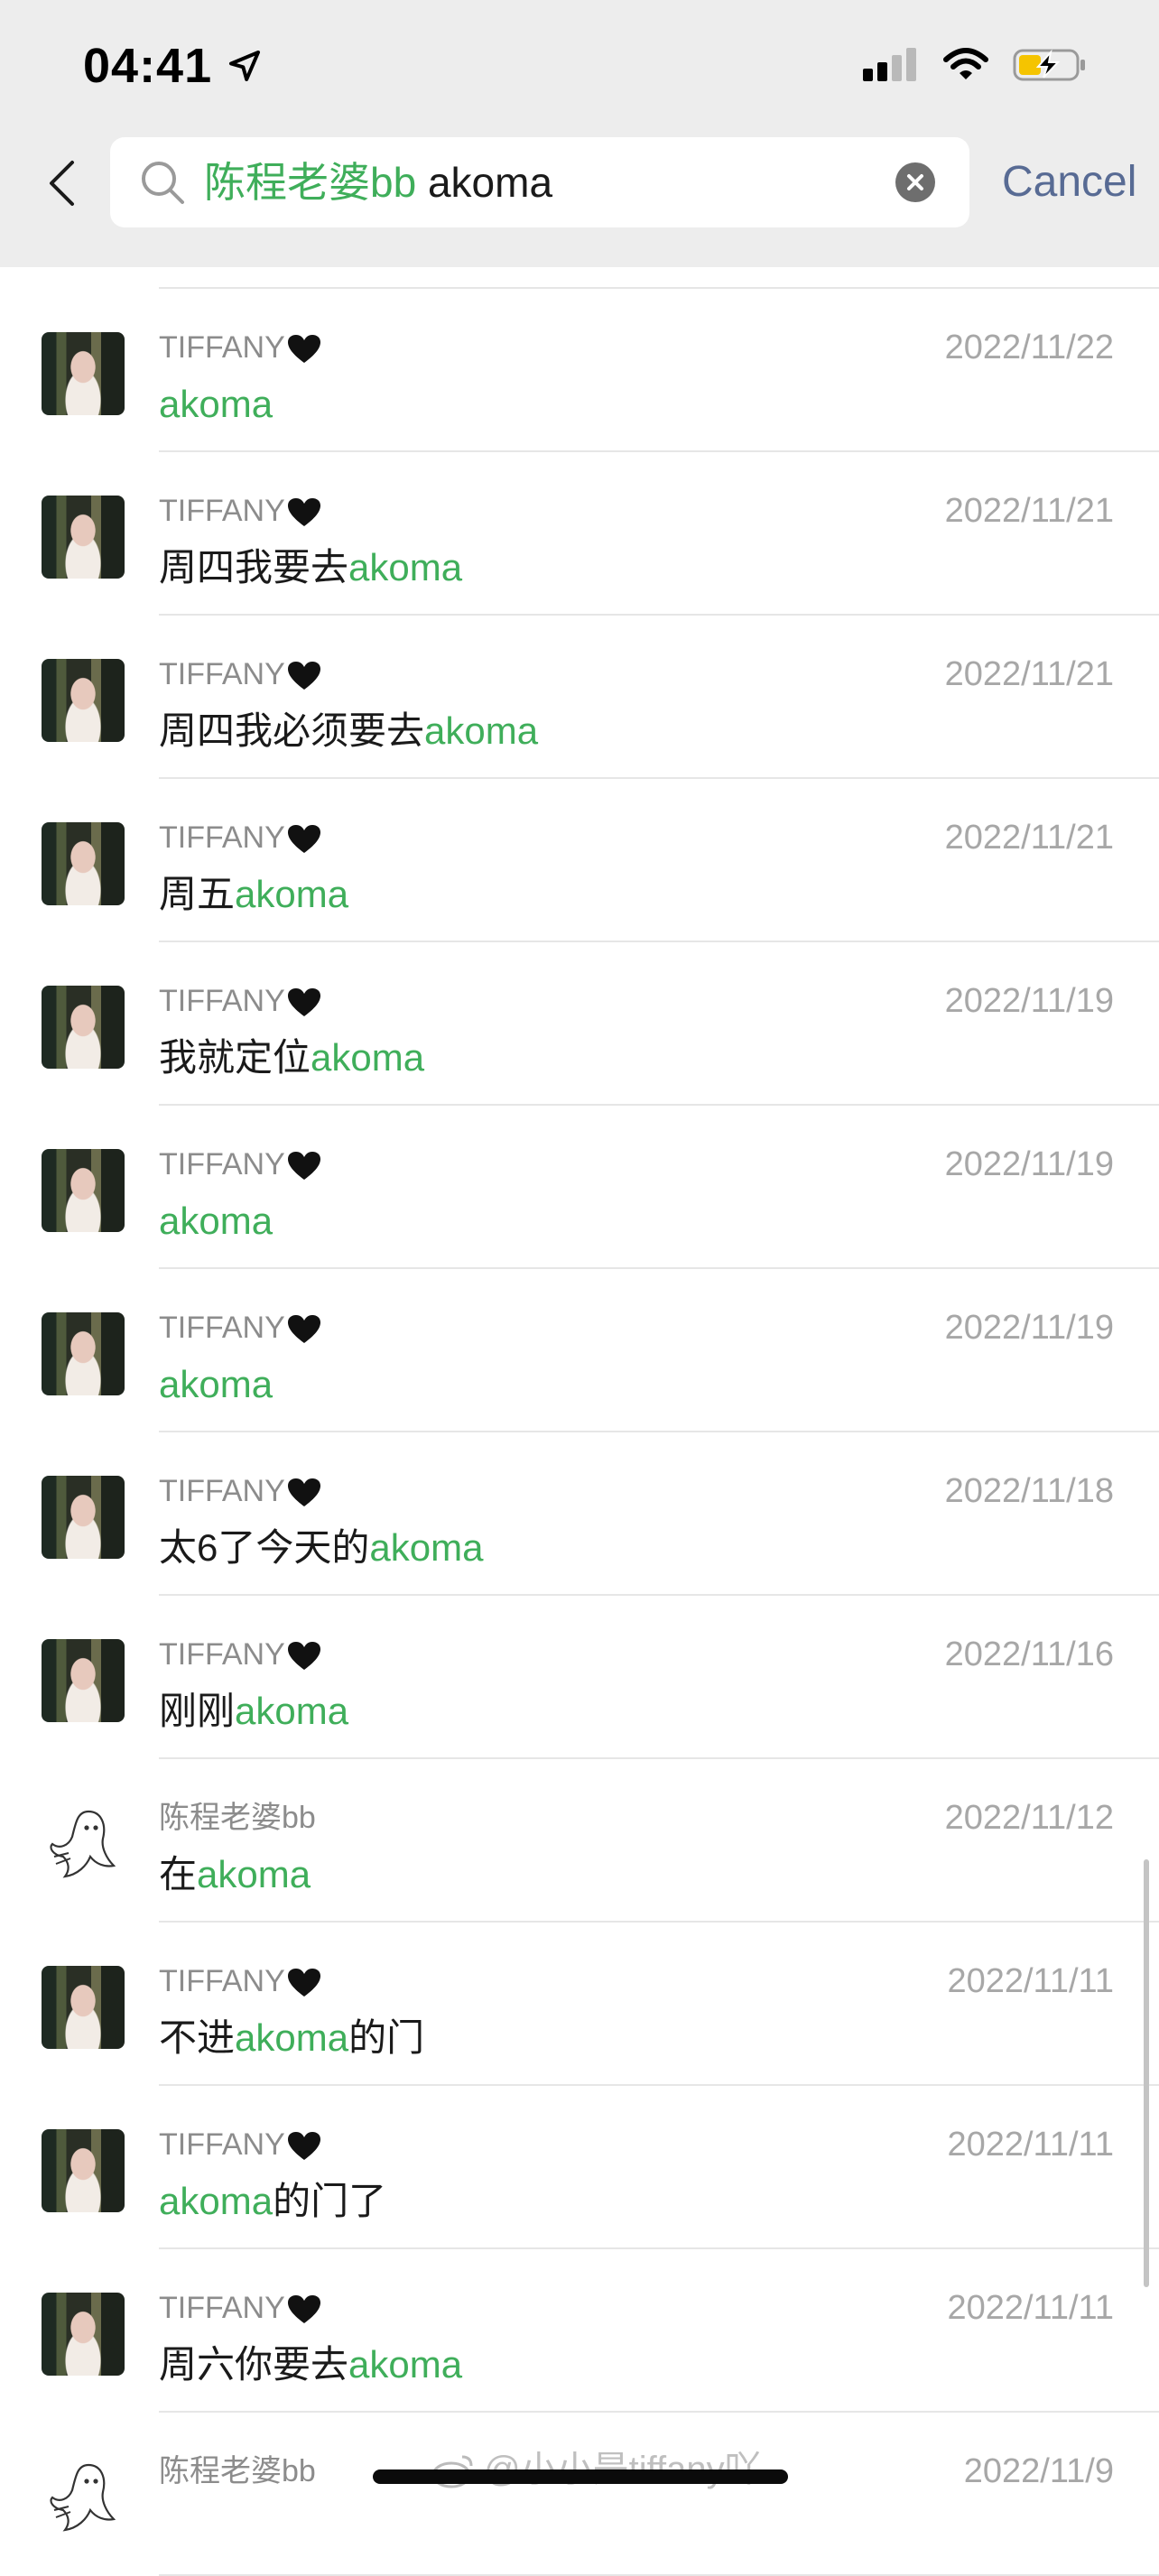  I want to click on message-snippet: 不进akoma的门, so click(291, 2038).